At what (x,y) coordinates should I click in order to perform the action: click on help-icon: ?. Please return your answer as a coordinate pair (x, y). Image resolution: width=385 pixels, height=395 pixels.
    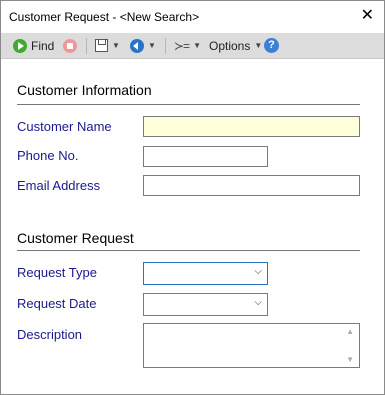
    Looking at the image, I should click on (271, 45).